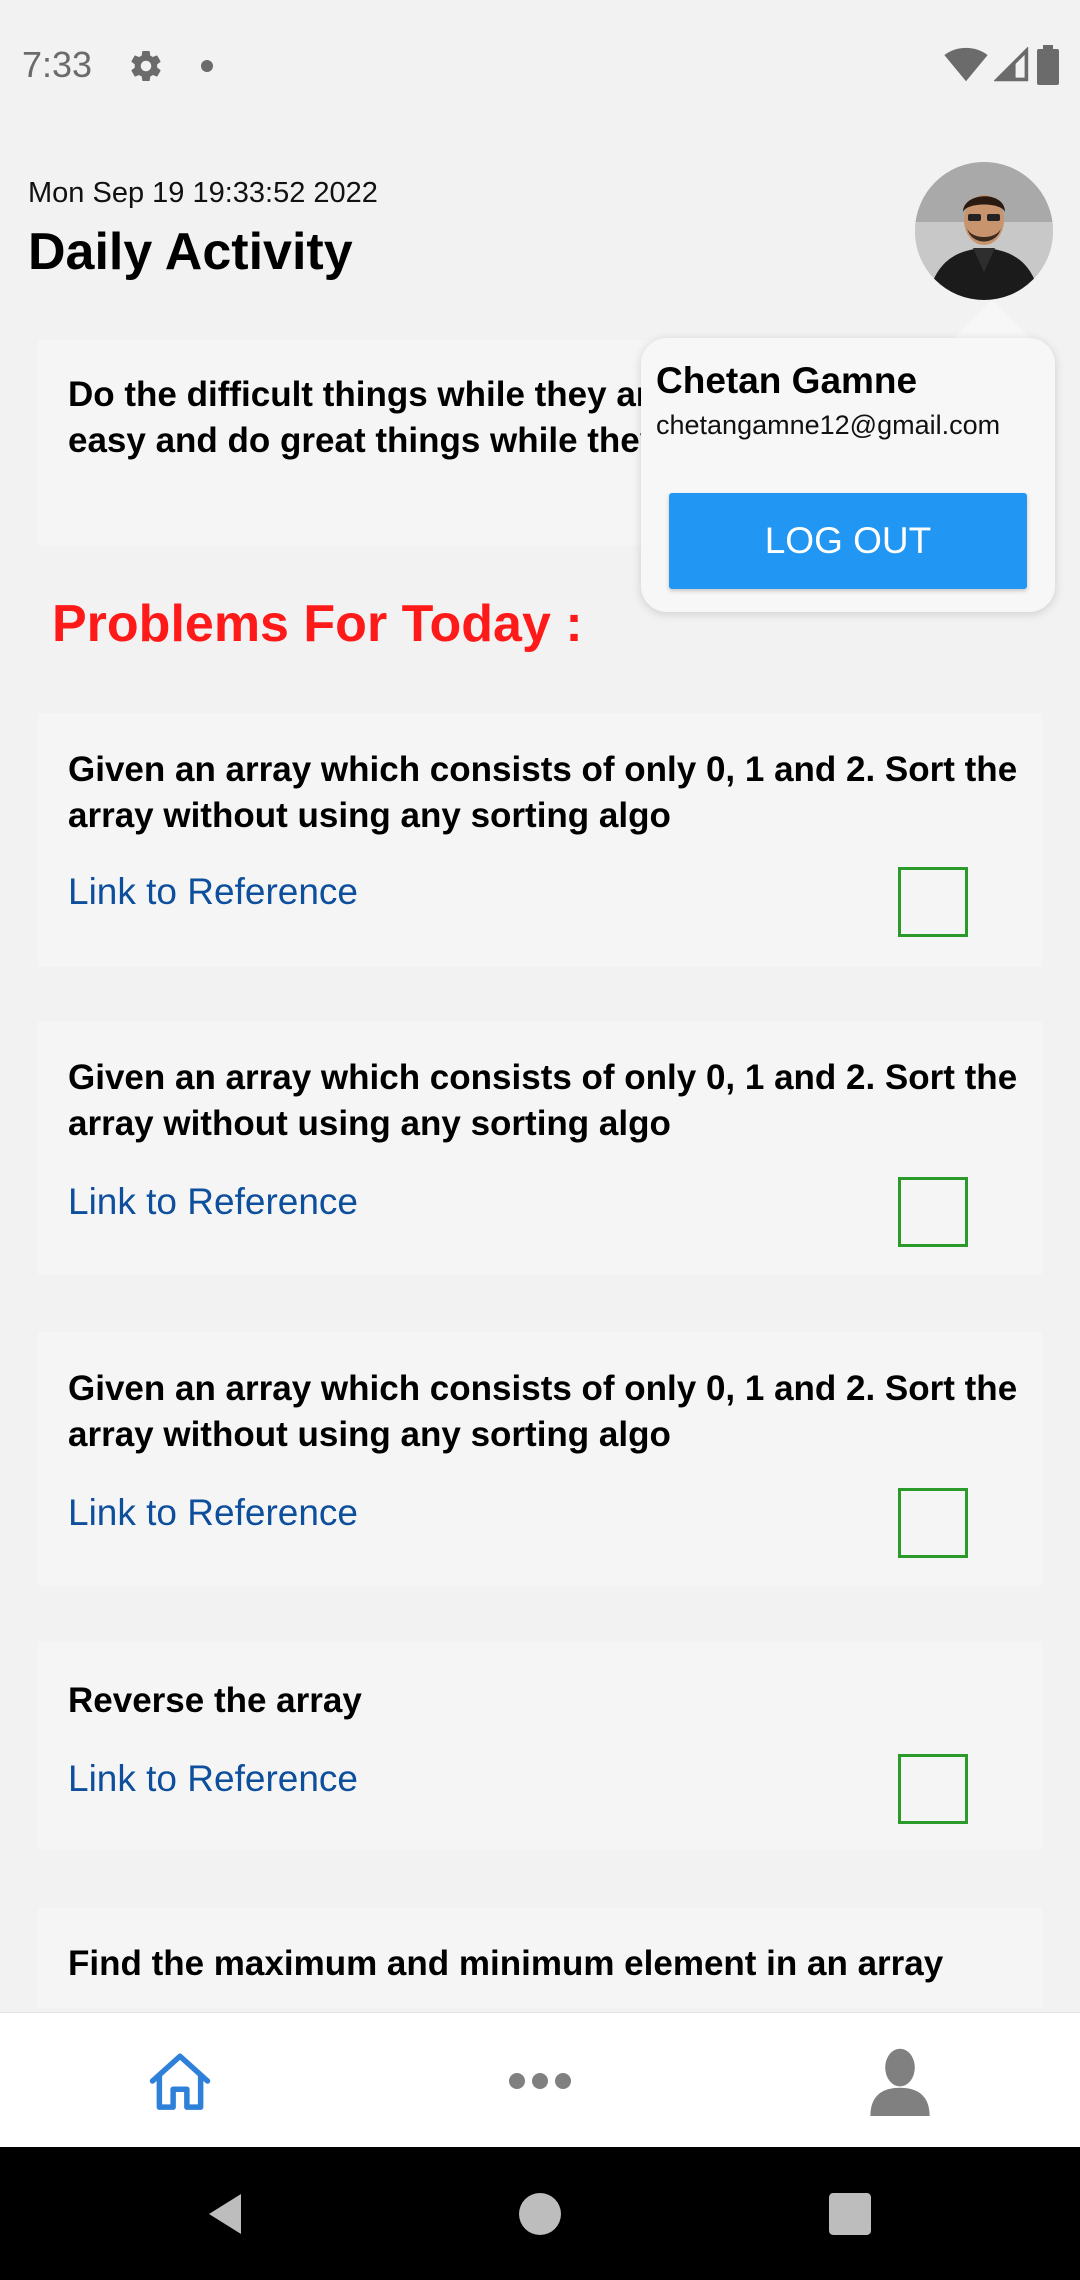 The height and width of the screenshot is (2280, 1080). What do you see at coordinates (966, 64) in the screenshot?
I see `wifi-icon` at bounding box center [966, 64].